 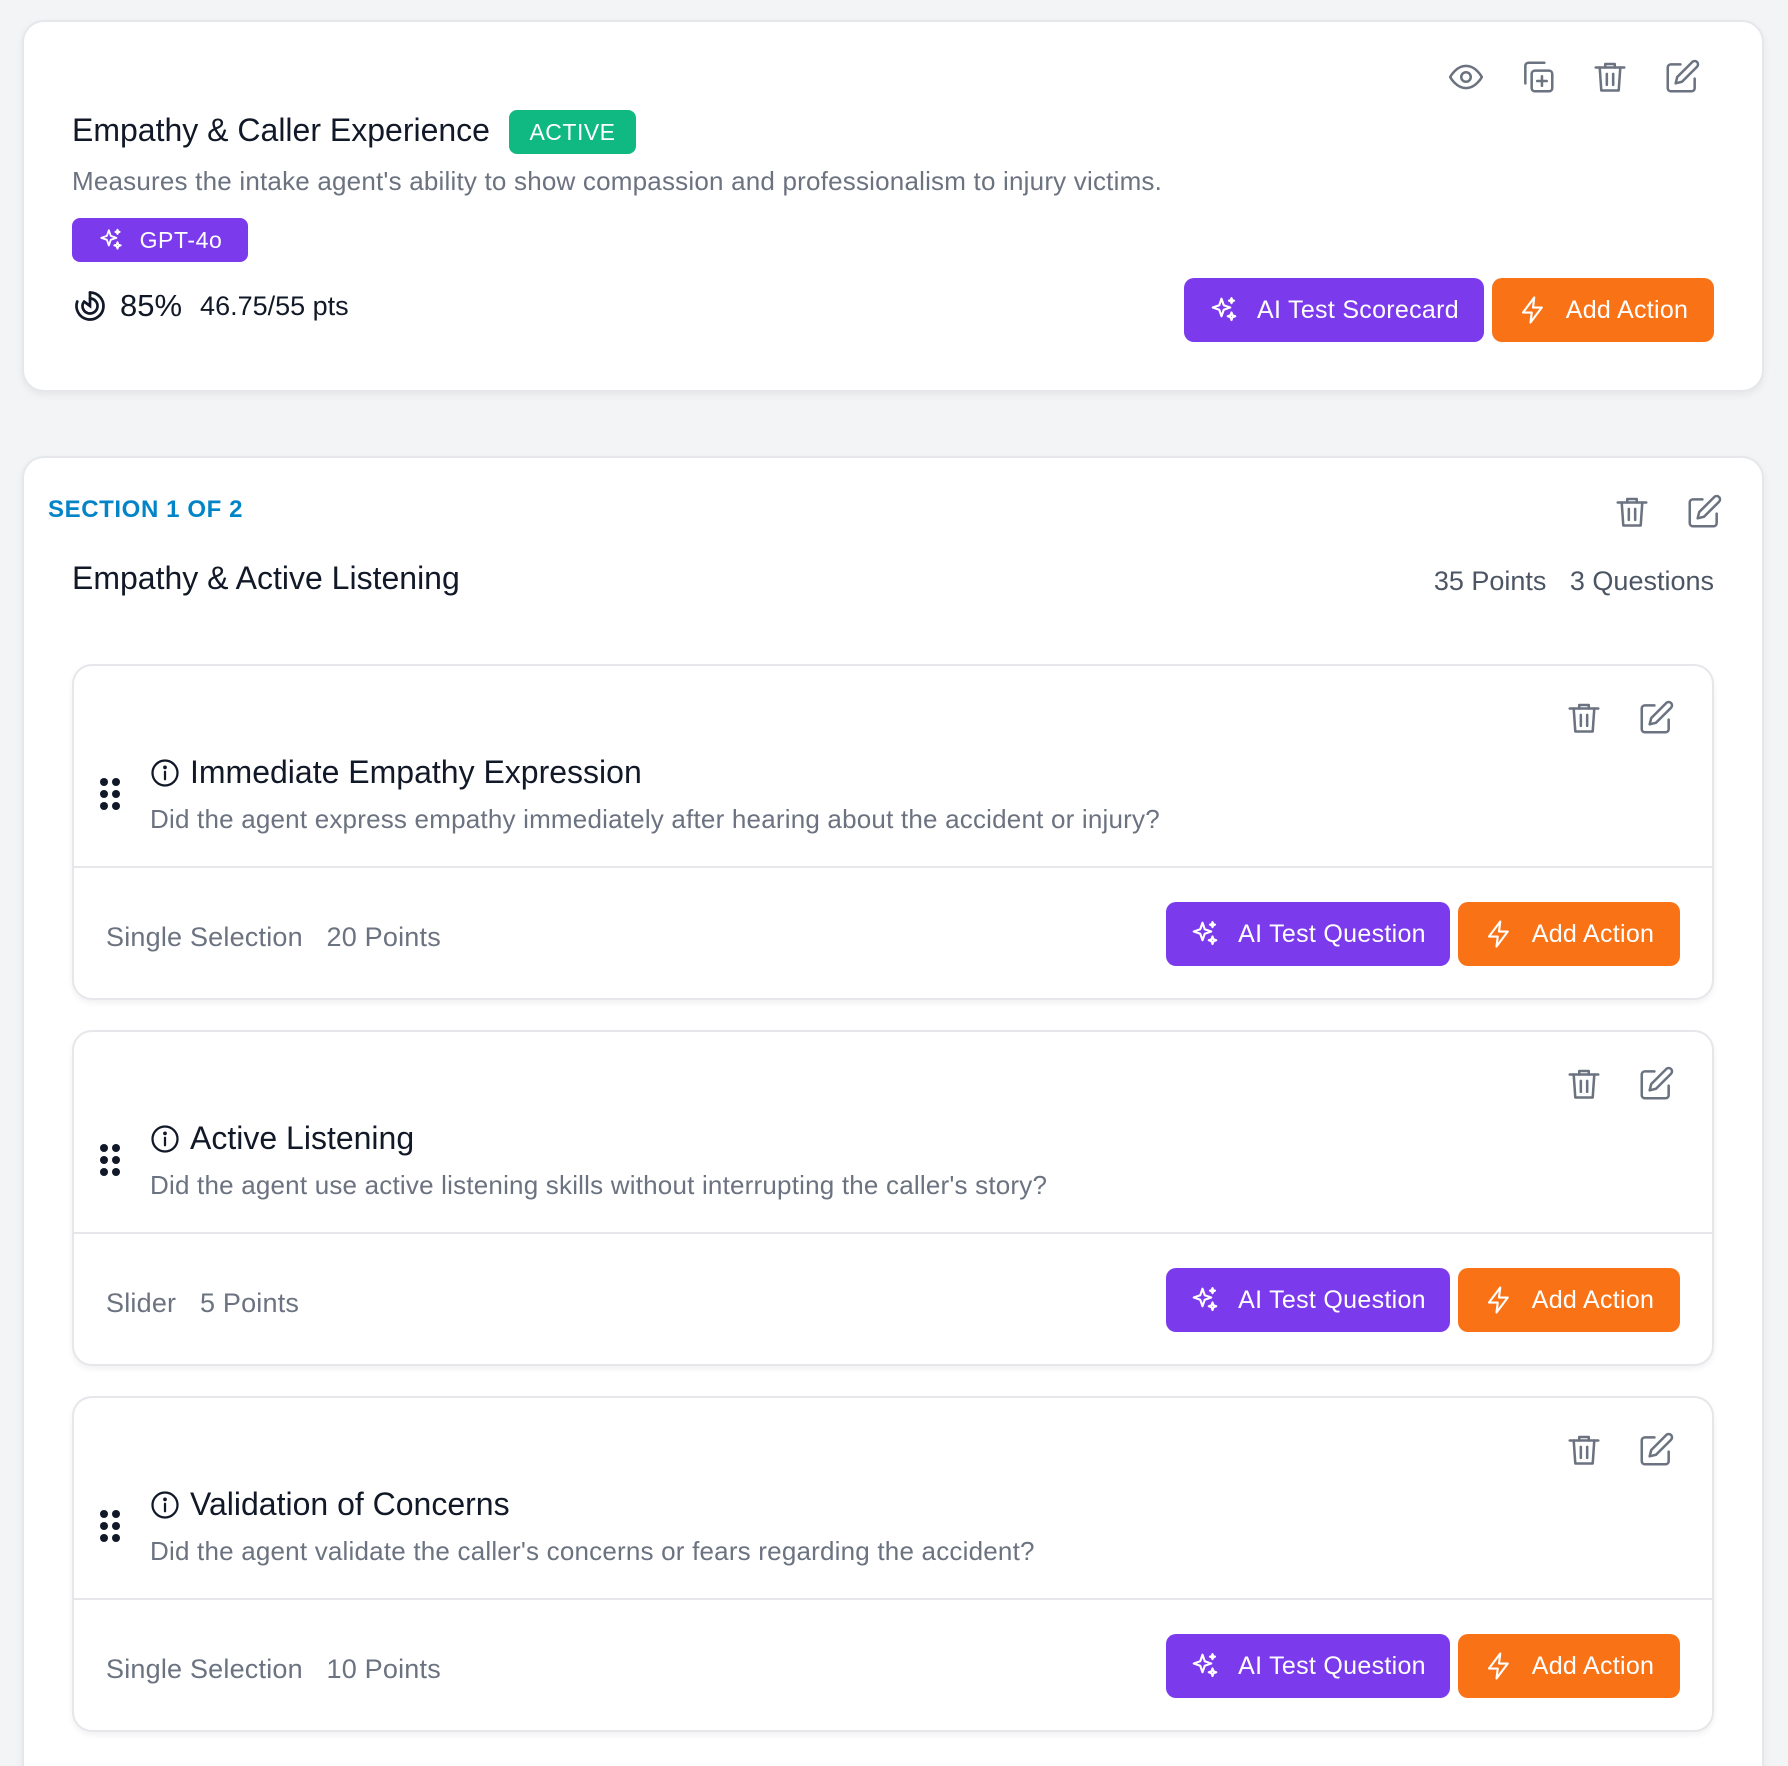 What do you see at coordinates (572, 132) in the screenshot?
I see `status-badge: ACTIVE` at bounding box center [572, 132].